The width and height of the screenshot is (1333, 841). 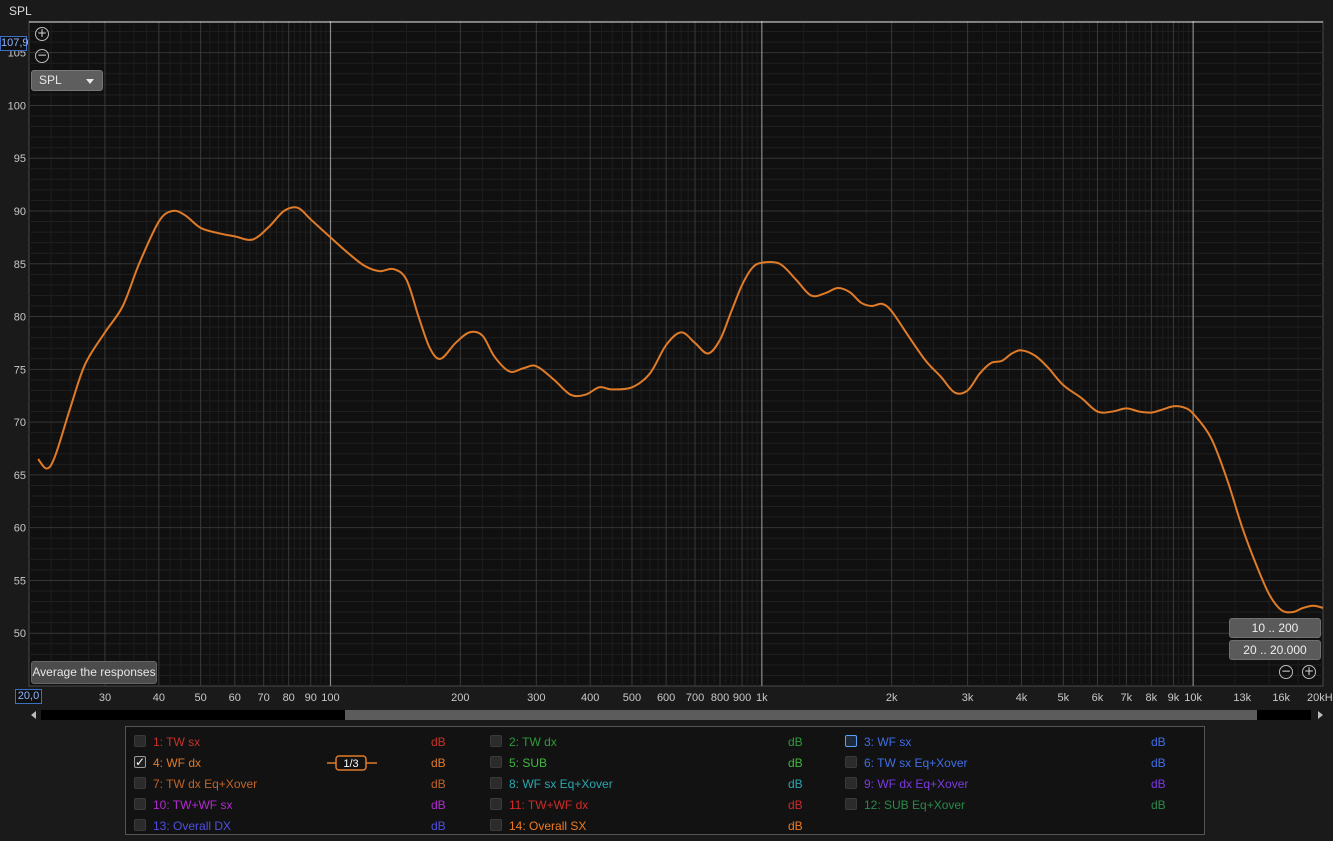 What do you see at coordinates (1193, 698) in the screenshot?
I see `x-tick-label: 10k` at bounding box center [1193, 698].